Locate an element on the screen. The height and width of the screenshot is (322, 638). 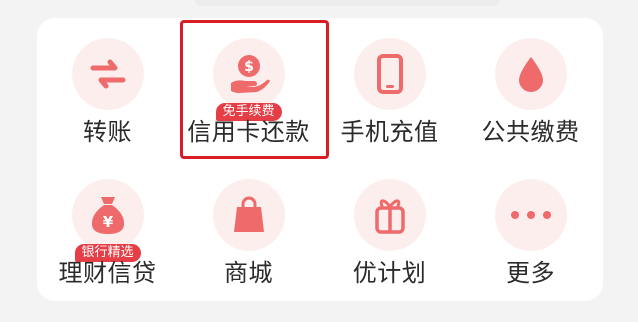
transfer-icon-circle is located at coordinates (108, 74).